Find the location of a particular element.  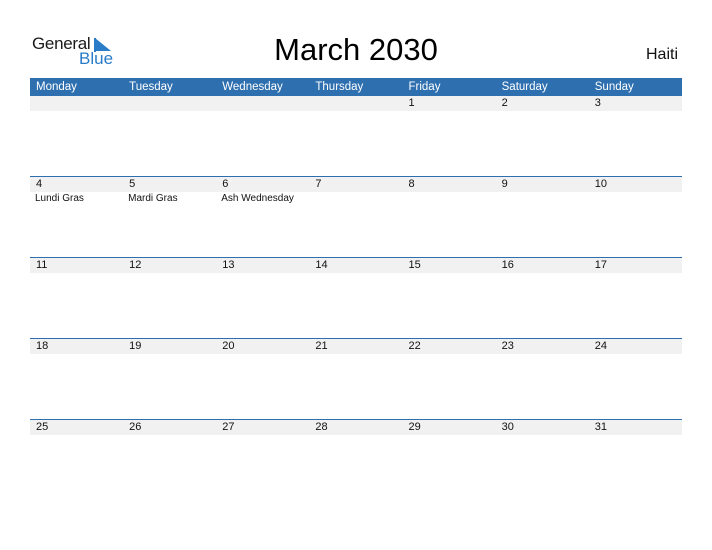

day-number: 21 is located at coordinates (321, 346).